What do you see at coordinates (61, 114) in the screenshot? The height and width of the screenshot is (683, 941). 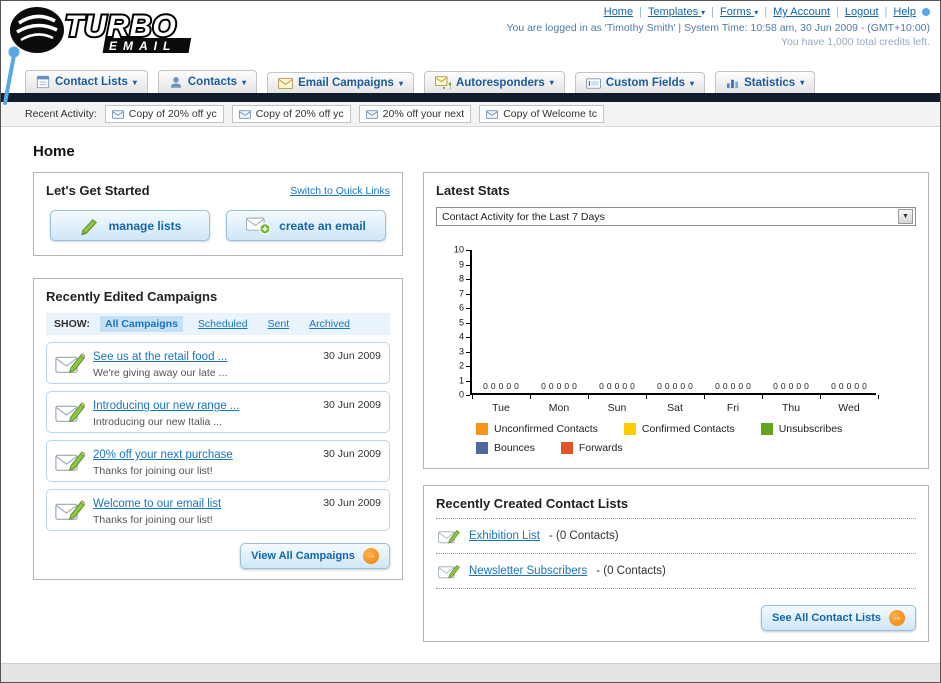 I see `recent-activity-label: Recent Activity:` at bounding box center [61, 114].